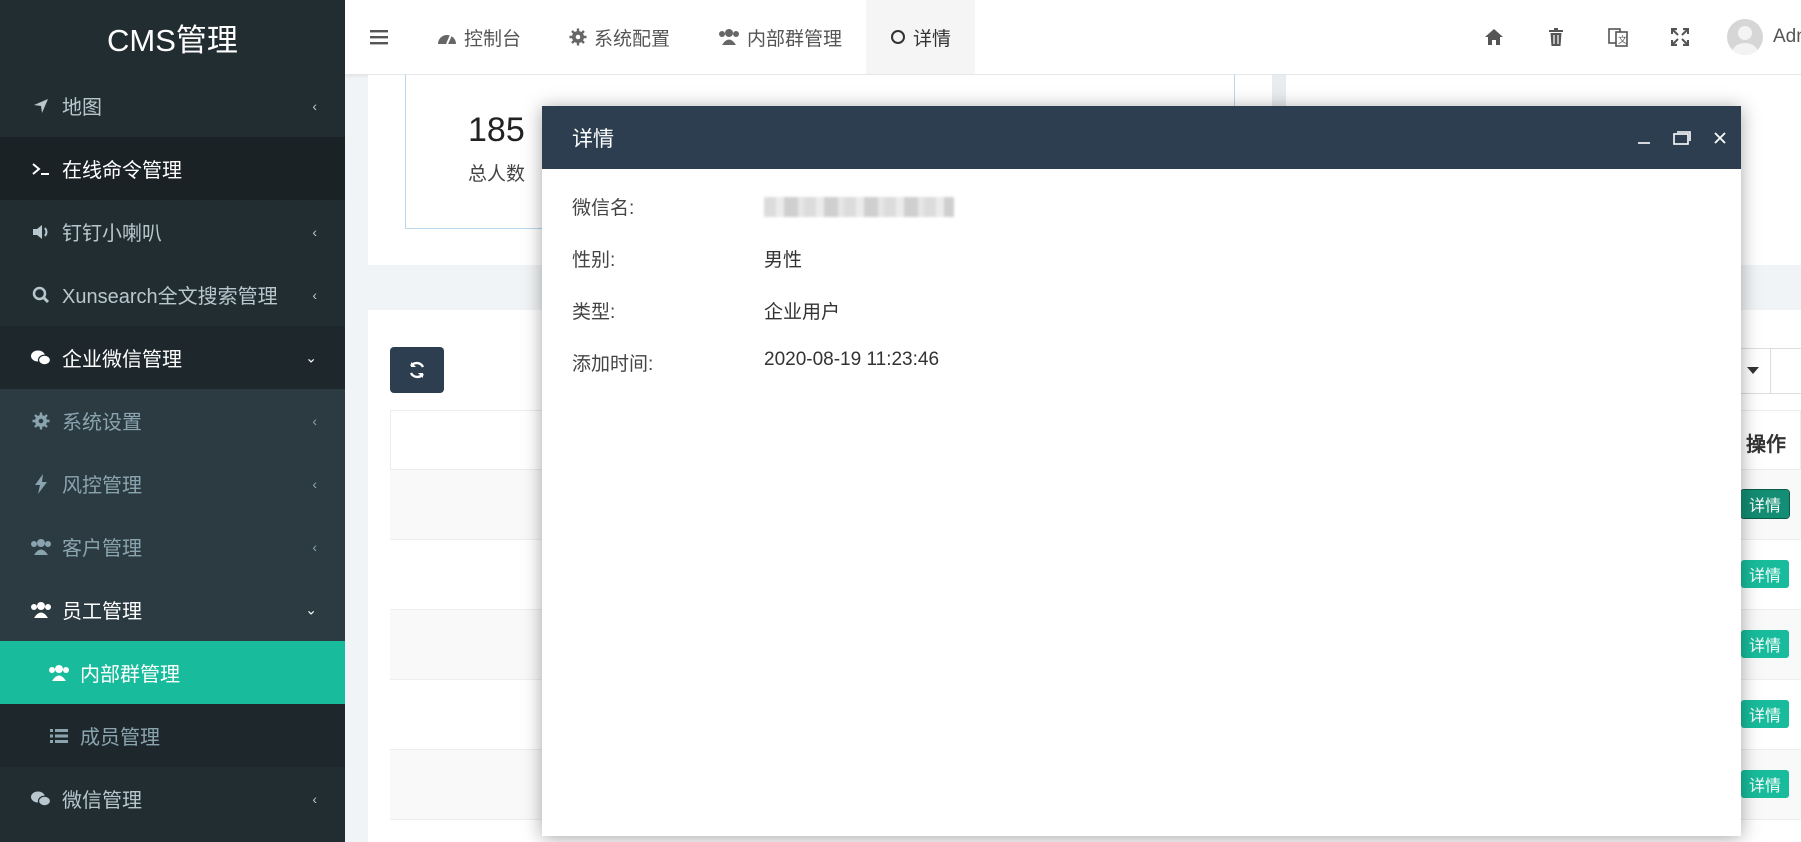 The width and height of the screenshot is (1801, 842). What do you see at coordinates (172, 735) in the screenshot?
I see `sidebar-item-members: 成员管理` at bounding box center [172, 735].